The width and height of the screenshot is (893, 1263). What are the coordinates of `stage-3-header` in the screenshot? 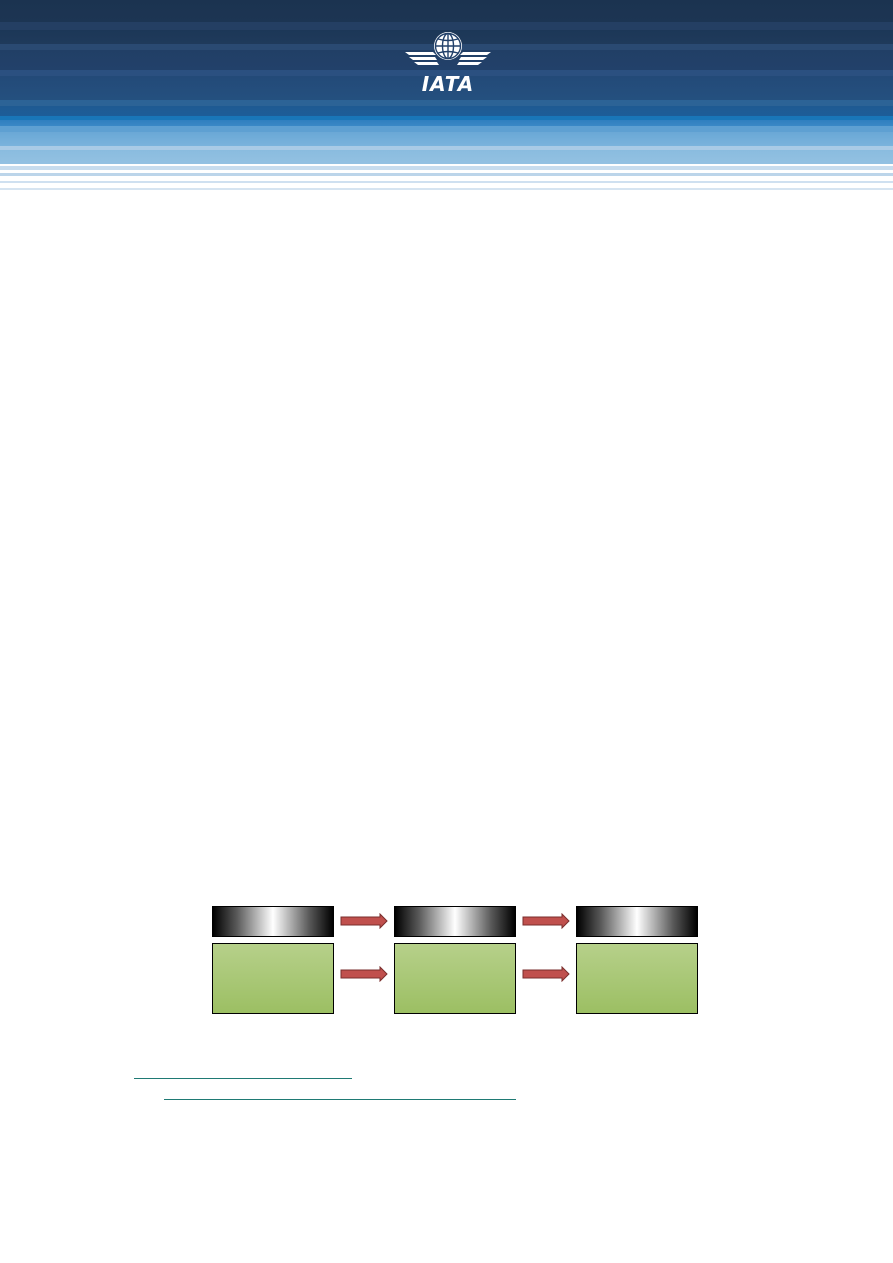 It's located at (637, 921).